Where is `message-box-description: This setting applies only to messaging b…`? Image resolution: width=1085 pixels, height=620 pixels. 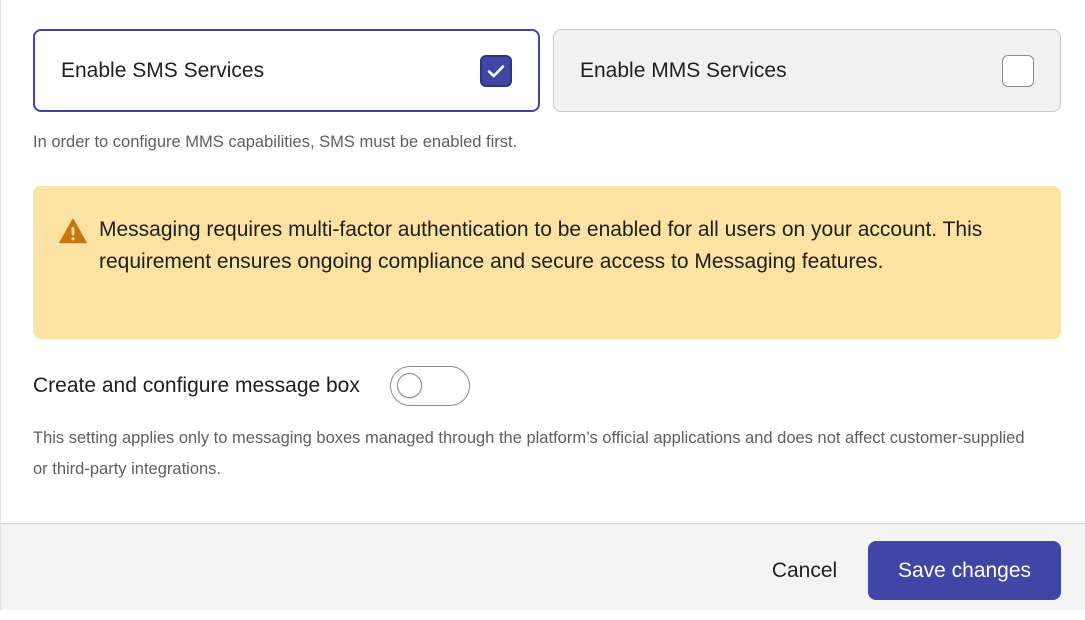
message-box-description: This setting applies only to messaging b… is located at coordinates (529, 453).